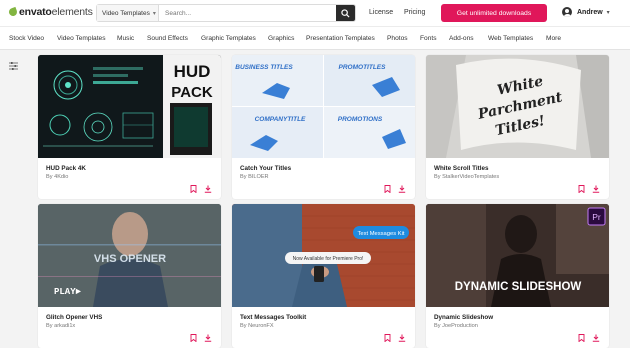 The height and width of the screenshot is (348, 630). I want to click on envato-elements-logo: envato elements, so click(50, 12).